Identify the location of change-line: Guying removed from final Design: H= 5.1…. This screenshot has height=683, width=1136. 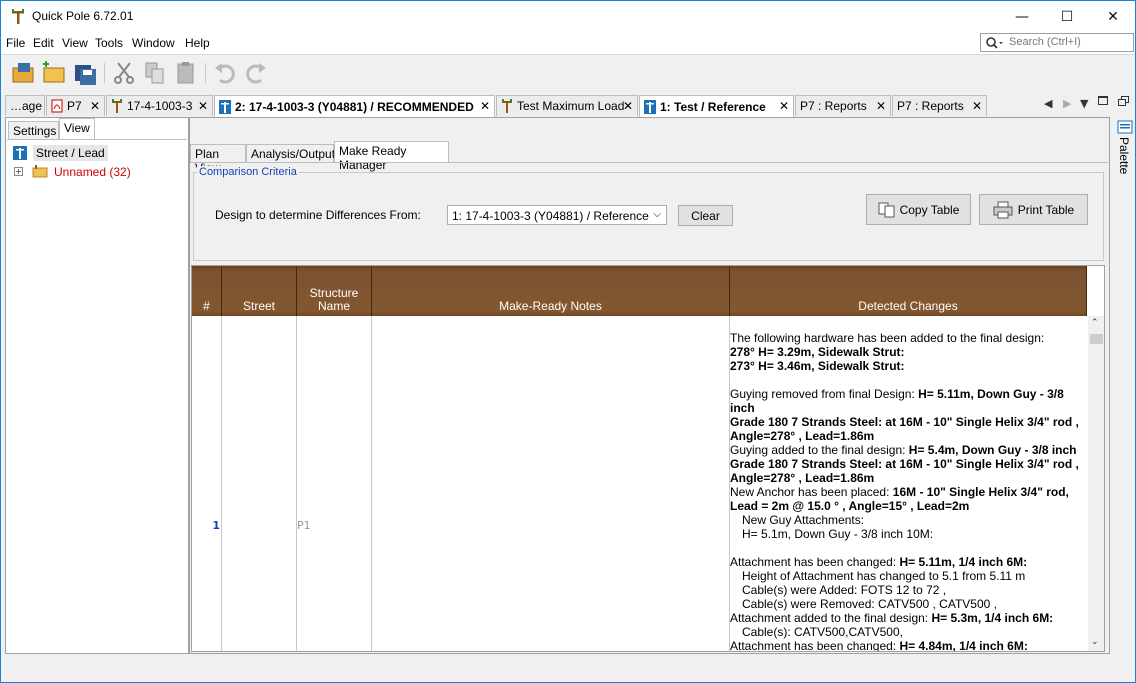
(908, 401).